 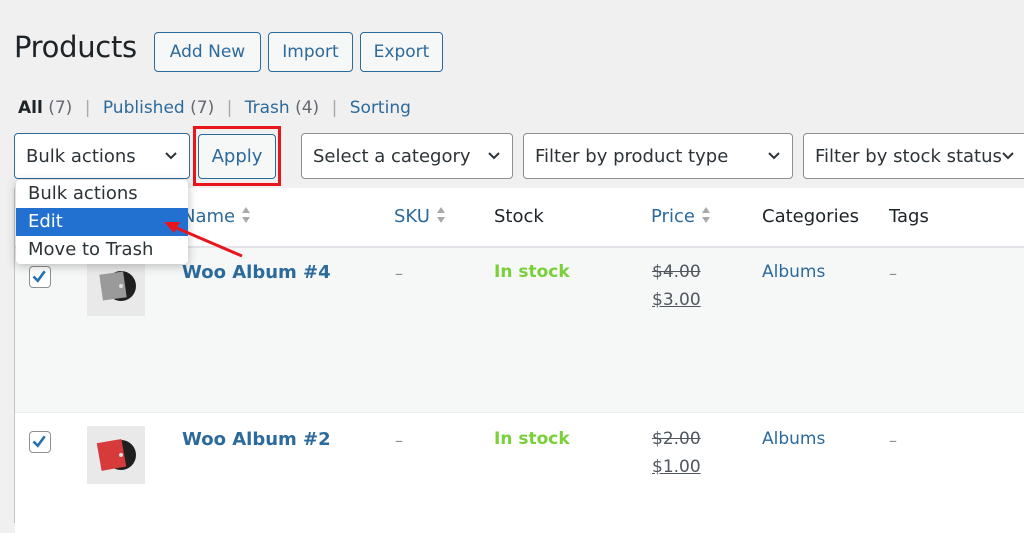 What do you see at coordinates (60, 108) in the screenshot?
I see `filter-all-count: (7)` at bounding box center [60, 108].